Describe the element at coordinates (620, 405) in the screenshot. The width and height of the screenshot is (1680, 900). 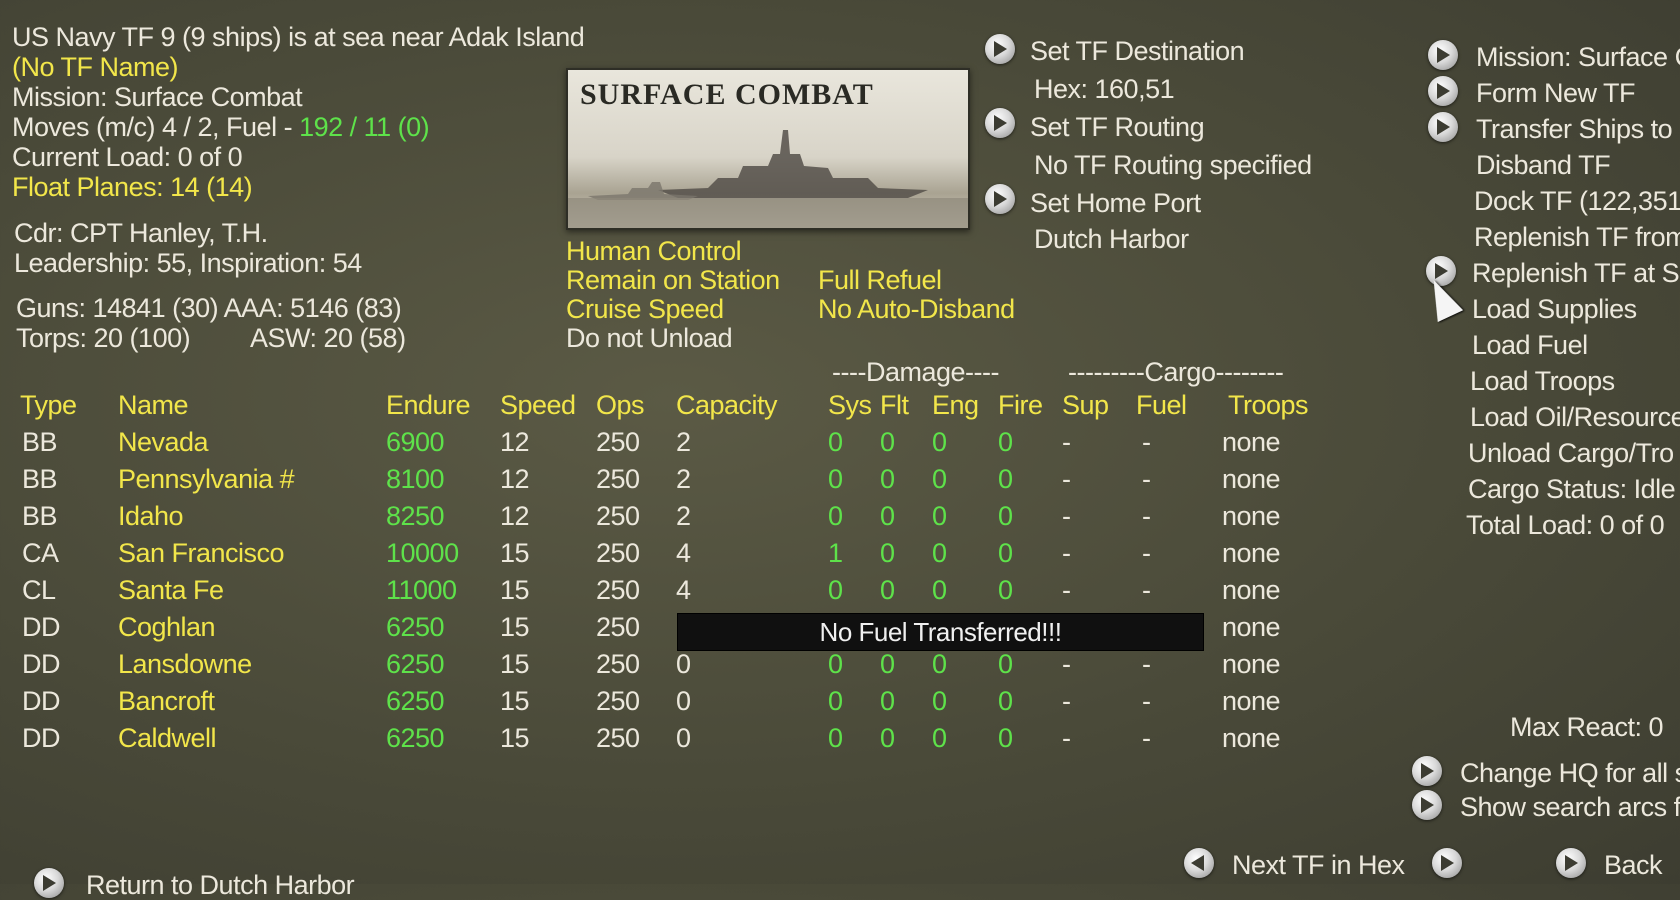
I see `column-header-ops: Ops` at that location.